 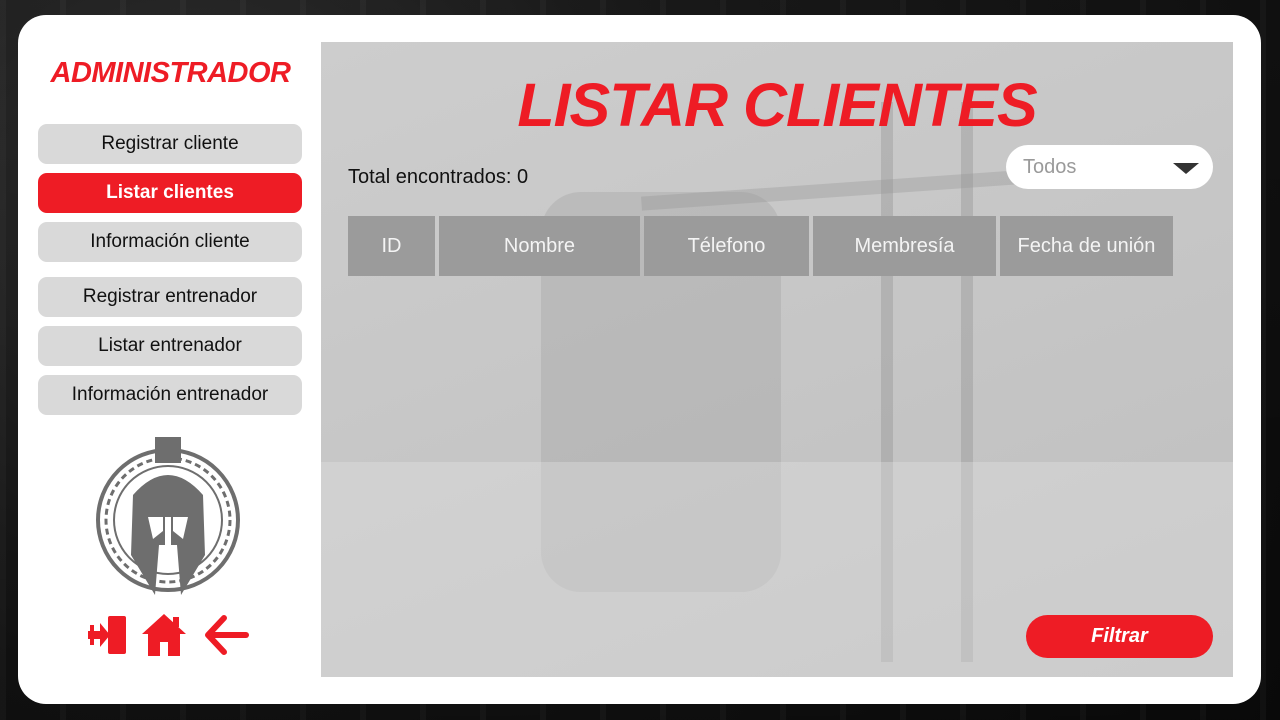 What do you see at coordinates (110, 635) in the screenshot?
I see `logout-icon` at bounding box center [110, 635].